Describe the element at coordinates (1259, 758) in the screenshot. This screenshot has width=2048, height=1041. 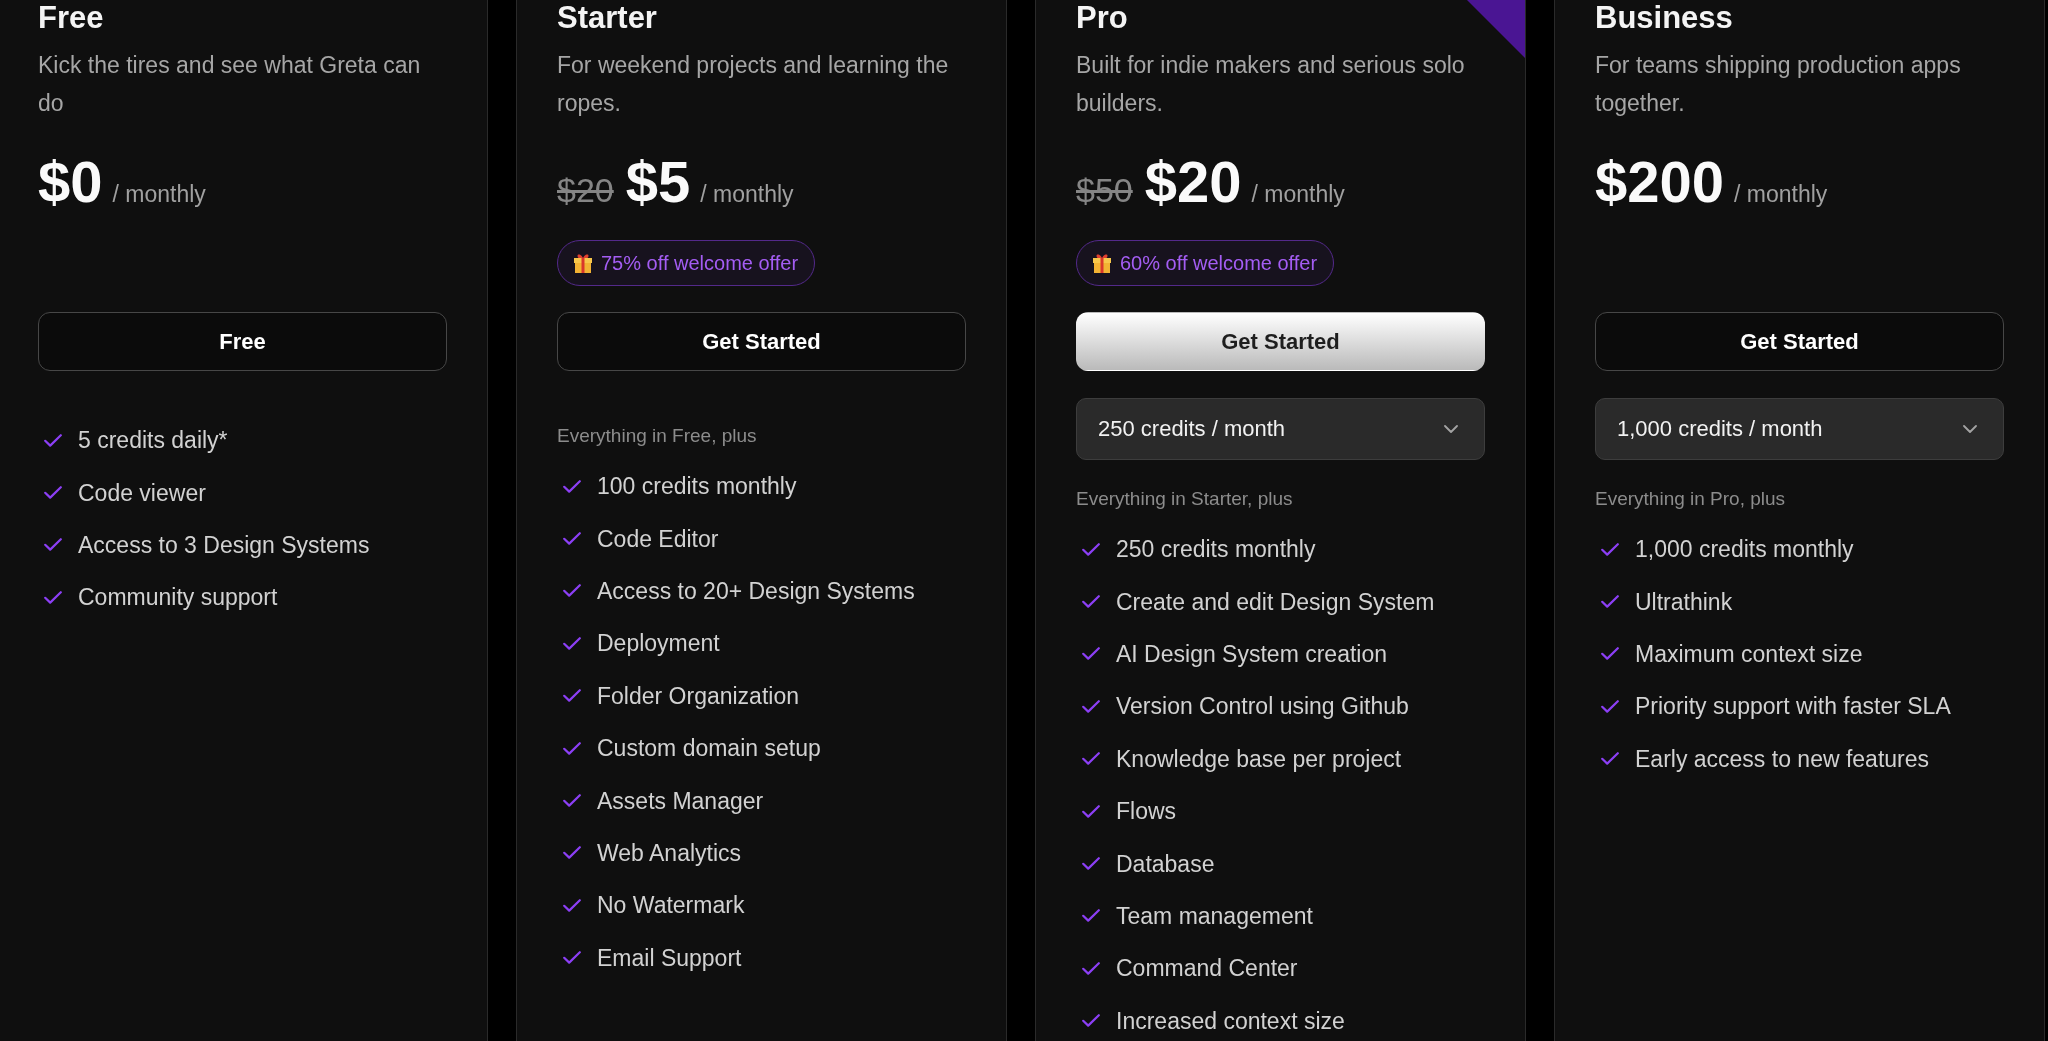
I see `feature-text: Knowledge base per project` at that location.